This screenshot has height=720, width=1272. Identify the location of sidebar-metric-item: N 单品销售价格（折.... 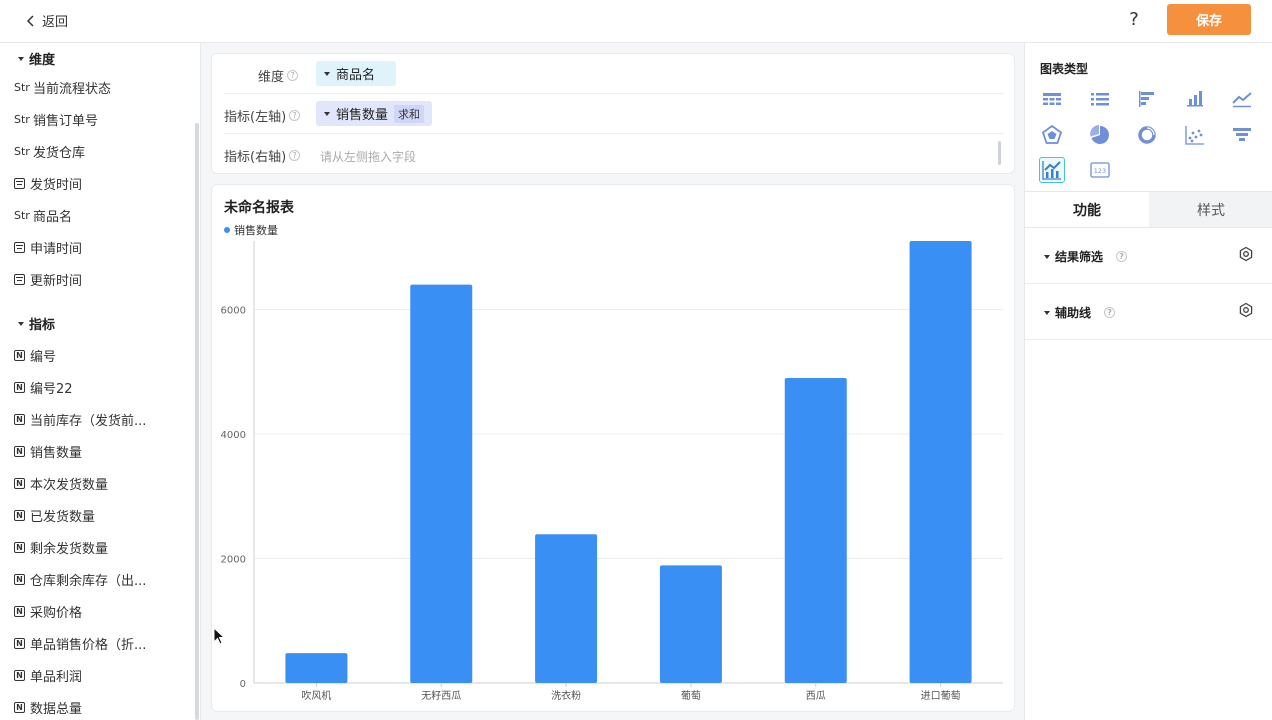
(80, 643).